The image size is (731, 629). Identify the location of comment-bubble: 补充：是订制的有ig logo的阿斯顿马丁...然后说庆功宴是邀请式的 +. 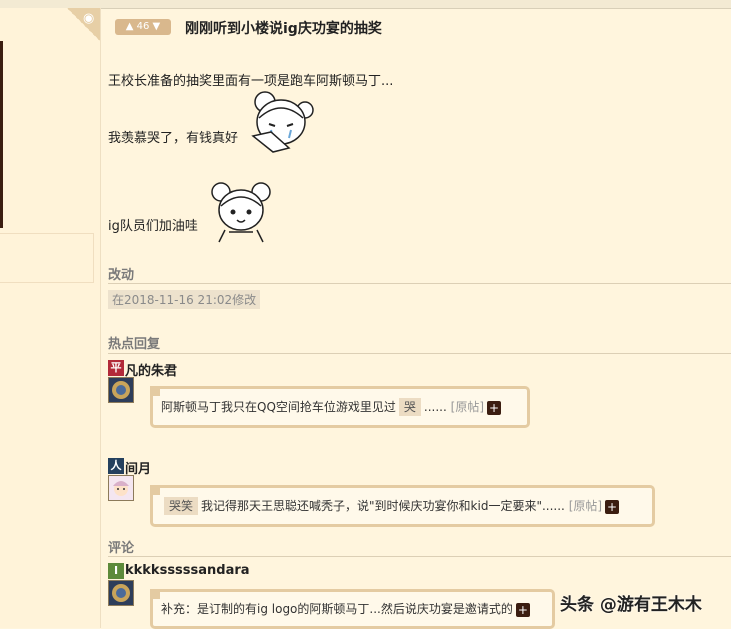
(352, 609).